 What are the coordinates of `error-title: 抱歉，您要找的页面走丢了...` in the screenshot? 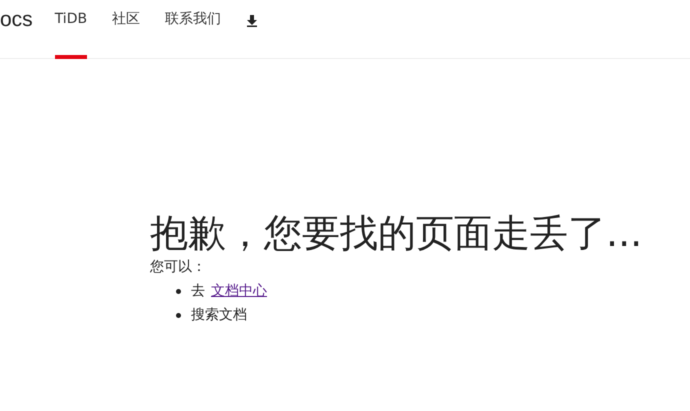 It's located at (397, 233).